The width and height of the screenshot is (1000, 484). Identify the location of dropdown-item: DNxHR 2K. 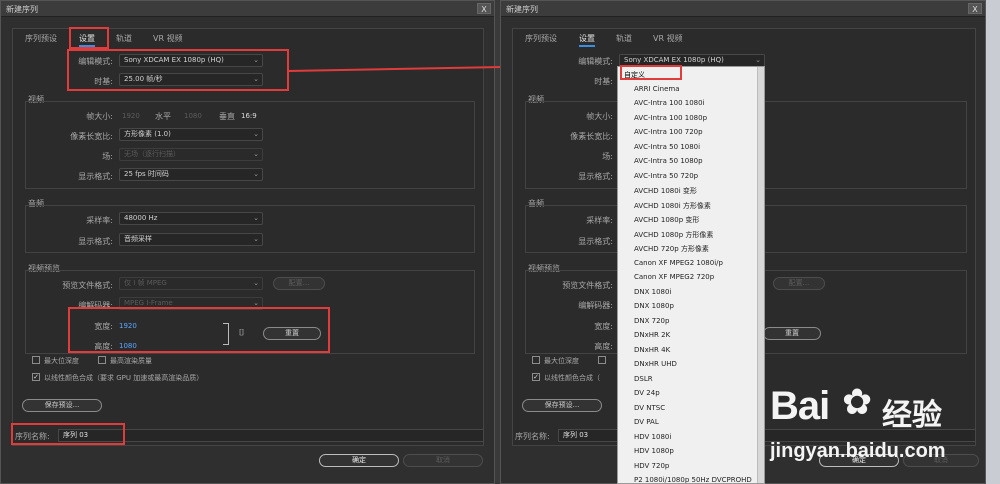
(652, 335).